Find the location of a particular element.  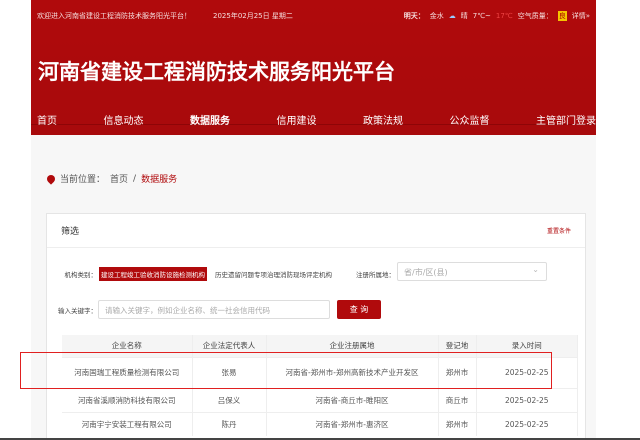

tomorrow-label: 明天： is located at coordinates (414, 16).